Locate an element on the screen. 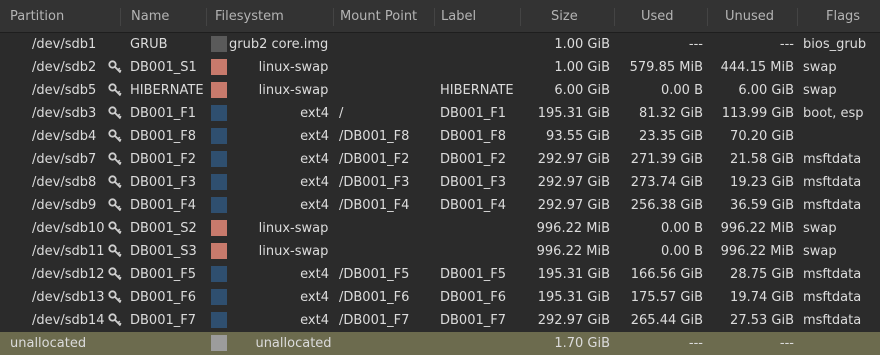 This screenshot has height=355, width=880. partition-used: 81.32 GiB is located at coordinates (671, 113).